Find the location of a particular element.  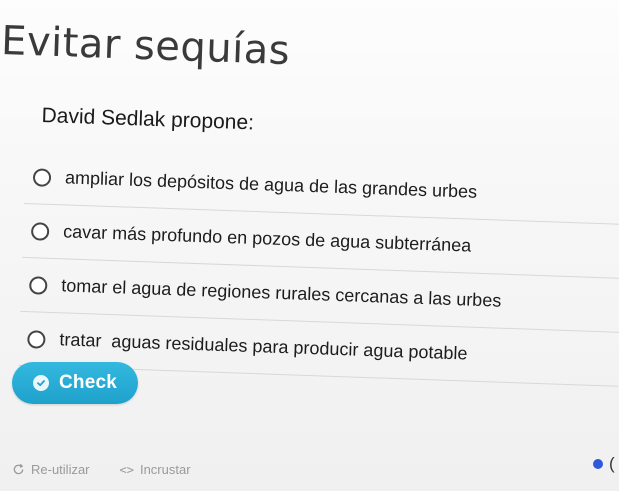

embed-label: Incrustar is located at coordinates (165, 469).